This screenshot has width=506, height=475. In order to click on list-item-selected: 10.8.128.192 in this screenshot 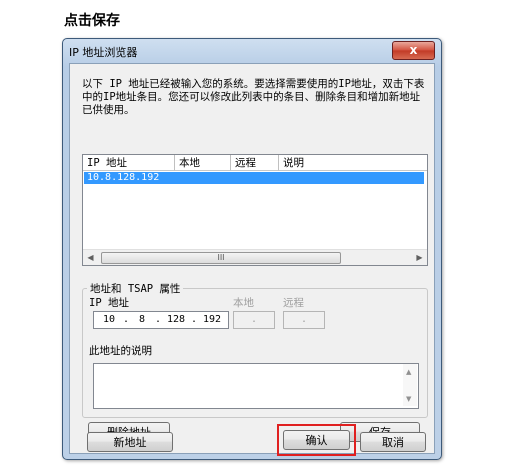, I will do `click(254, 178)`.